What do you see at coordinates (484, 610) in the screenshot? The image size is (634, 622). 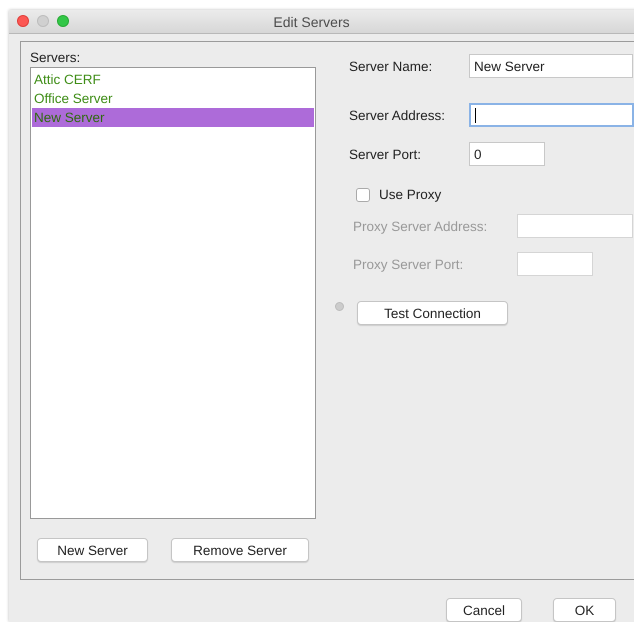 I see `cancel-button: Cancel` at bounding box center [484, 610].